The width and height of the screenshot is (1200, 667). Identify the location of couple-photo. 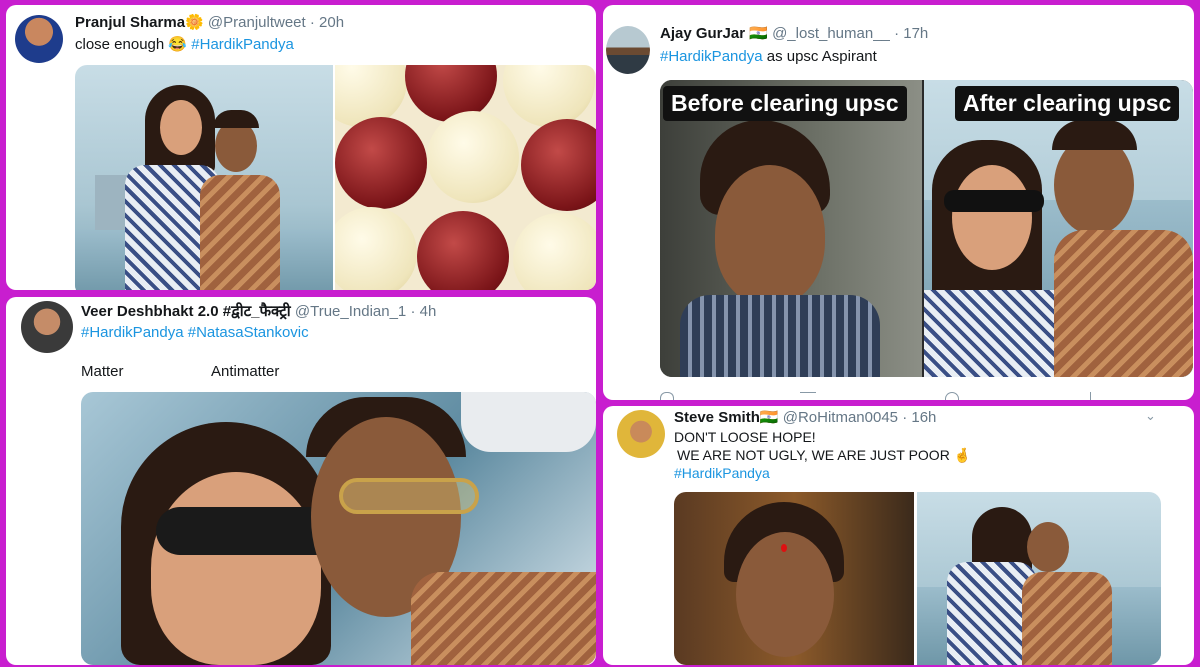
(204, 177).